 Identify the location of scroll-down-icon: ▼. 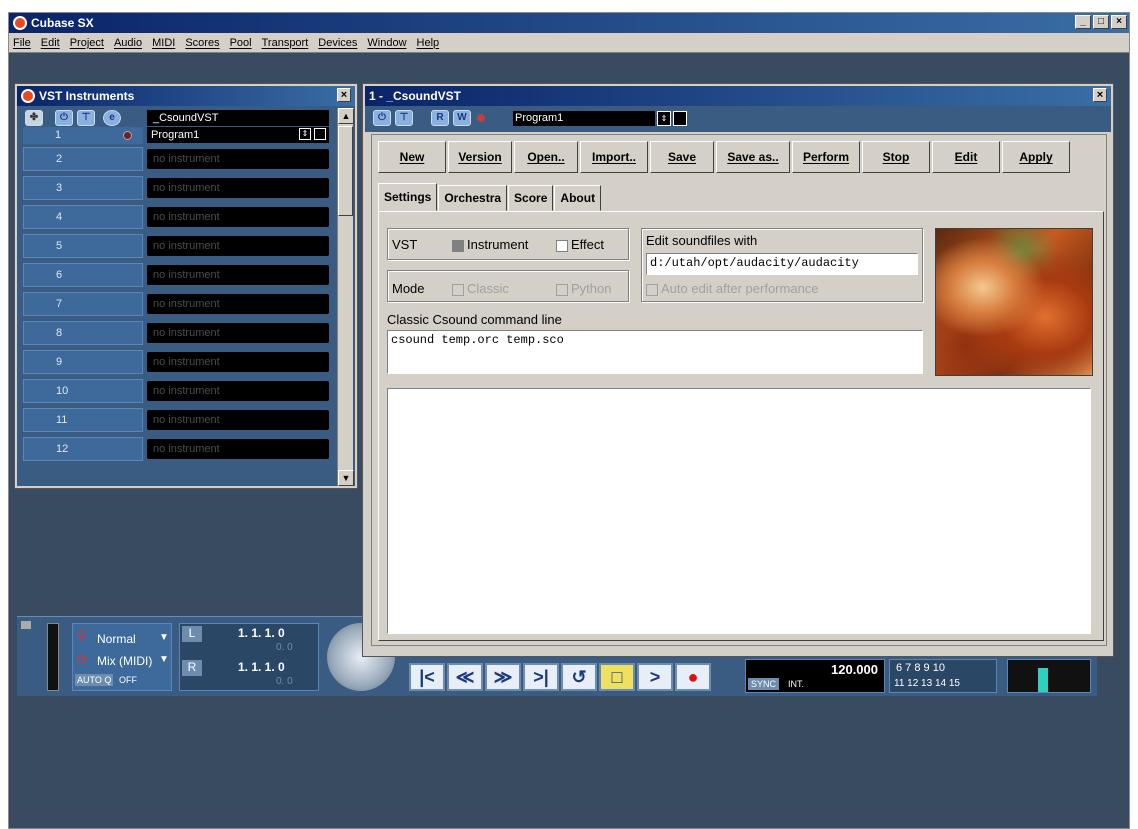
(346, 478).